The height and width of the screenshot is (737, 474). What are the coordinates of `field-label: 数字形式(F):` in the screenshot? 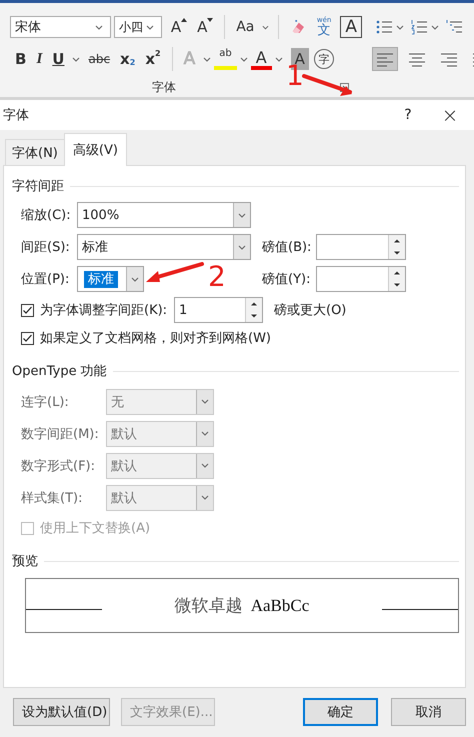 It's located at (58, 466).